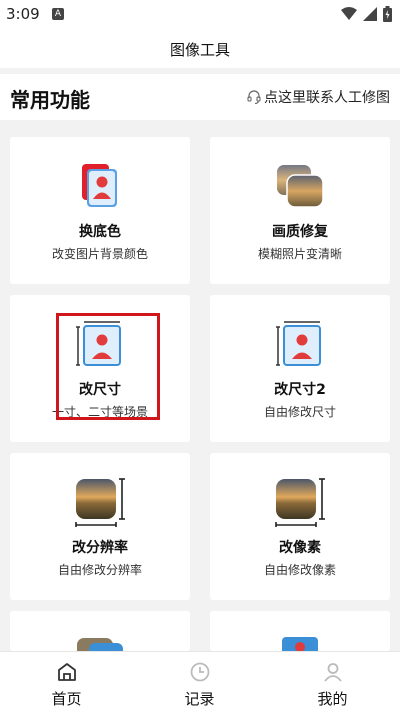 This screenshot has height=711, width=400. I want to click on bottom-tab-bar: 首页 记录 我的, so click(200, 681).